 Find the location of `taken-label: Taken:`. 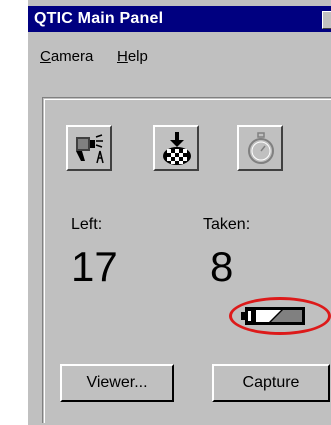

taken-label: Taken: is located at coordinates (227, 224).